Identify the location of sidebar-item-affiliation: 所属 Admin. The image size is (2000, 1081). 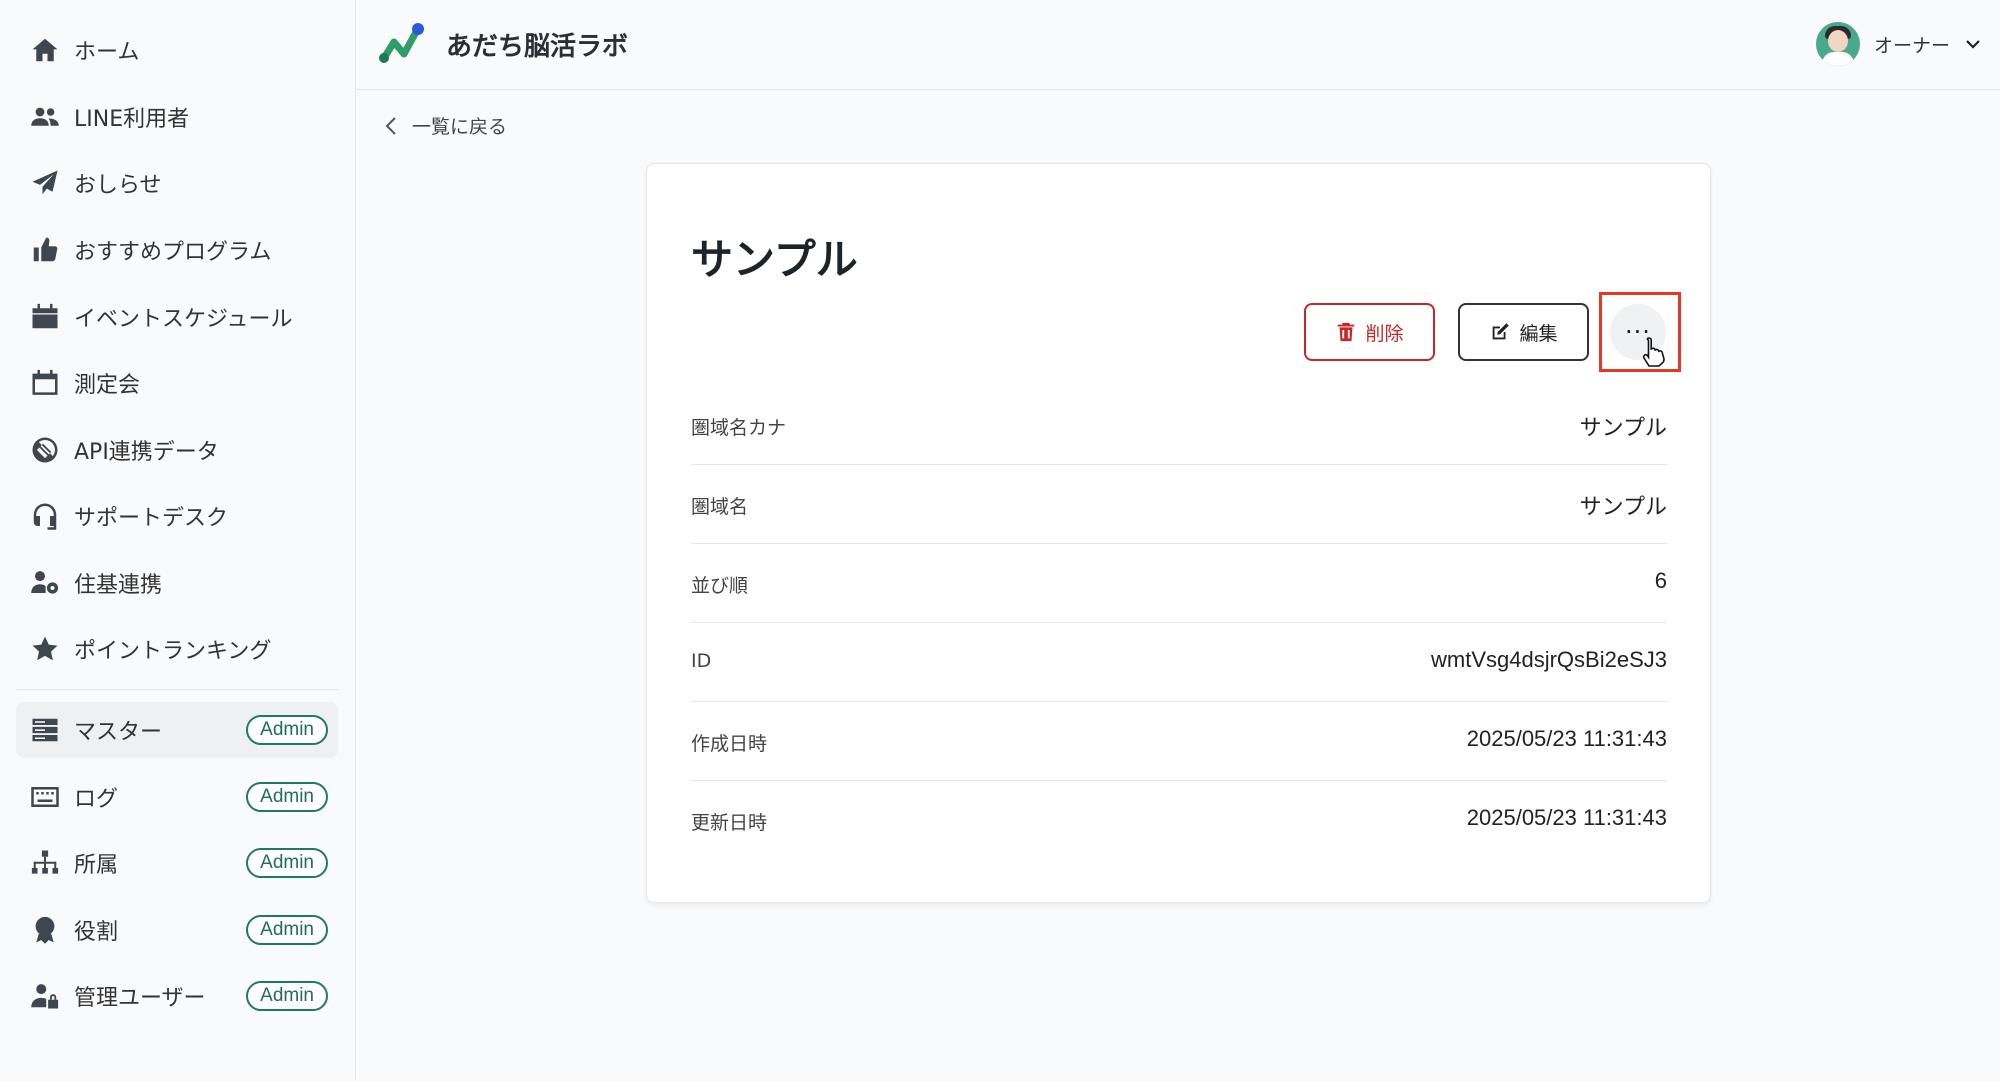
(177, 863).